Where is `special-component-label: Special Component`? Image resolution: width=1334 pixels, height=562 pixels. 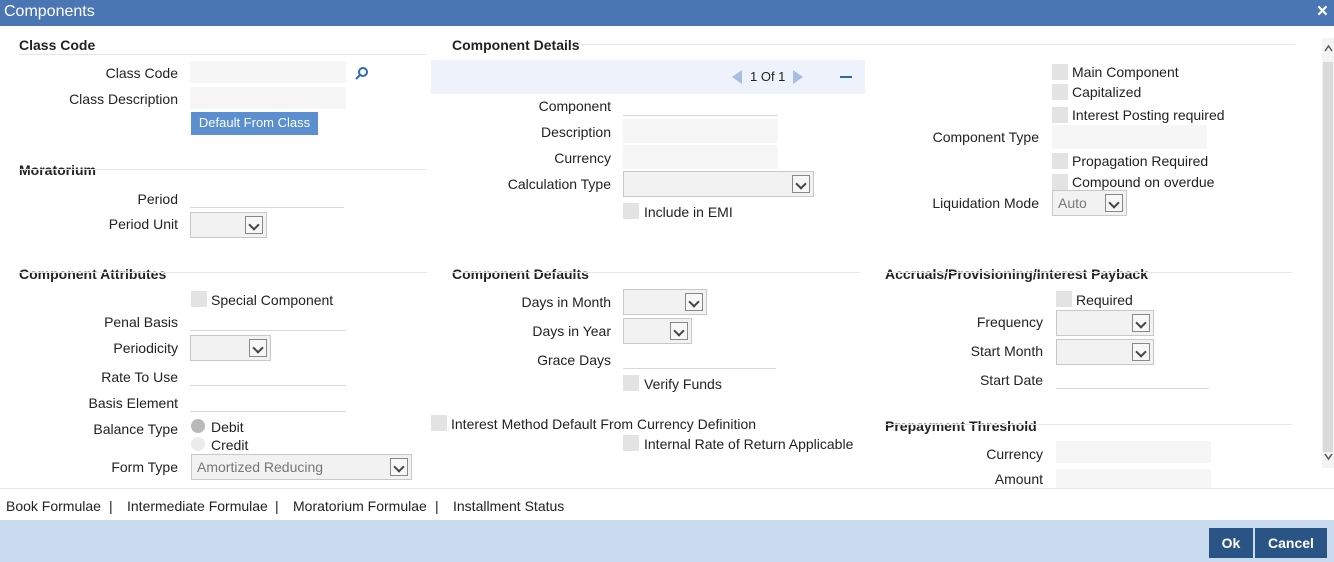 special-component-label: Special Component is located at coordinates (272, 300).